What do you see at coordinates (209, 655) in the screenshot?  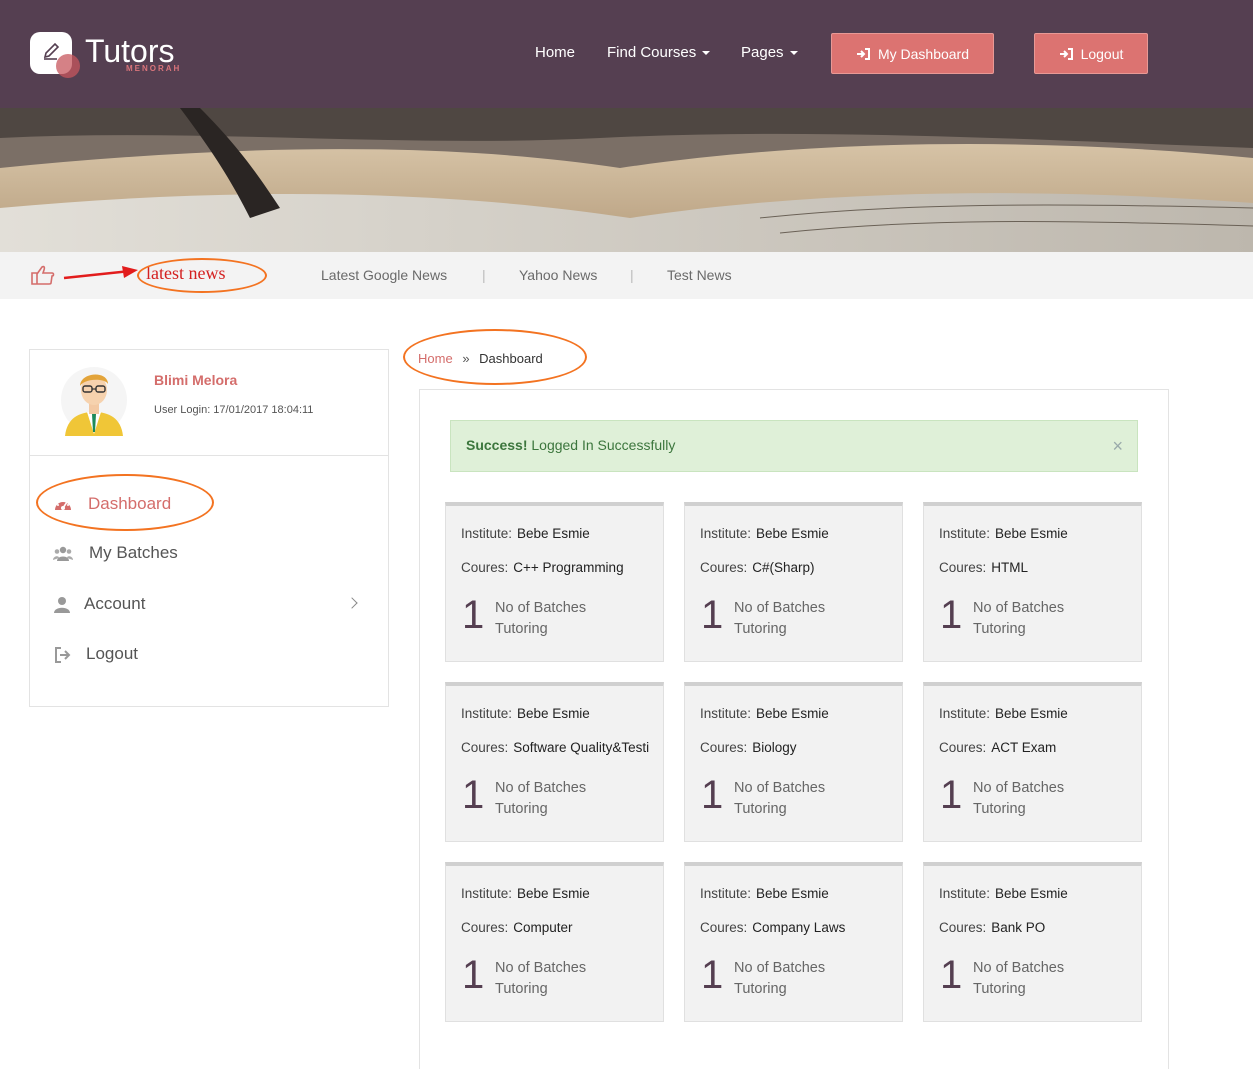 I see `sidebar-item-logout: Logout` at bounding box center [209, 655].